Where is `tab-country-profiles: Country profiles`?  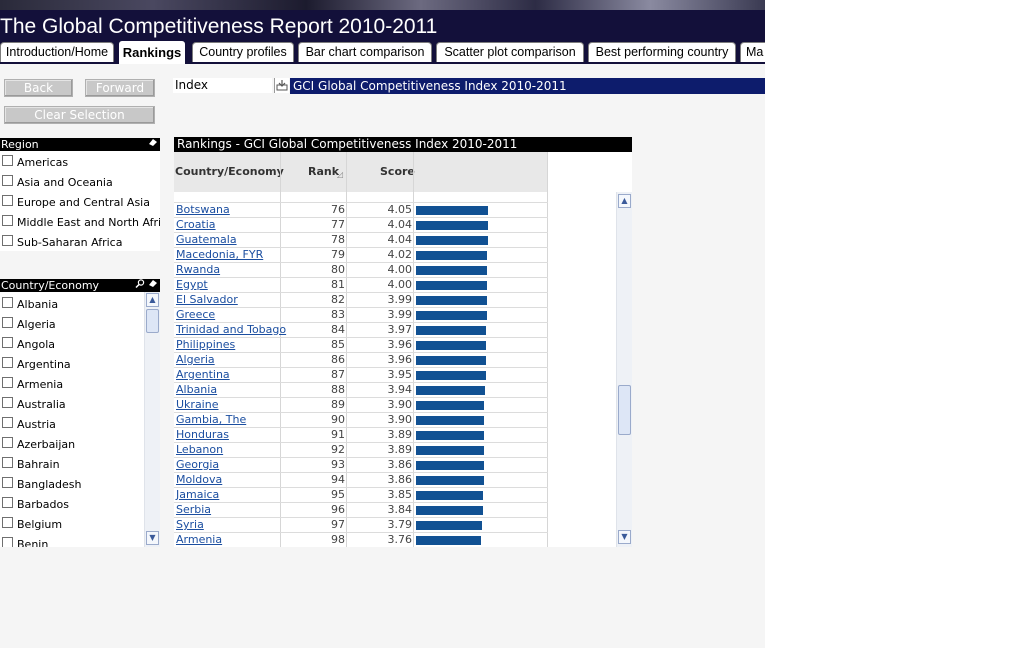
tab-country-profiles: Country profiles is located at coordinates (243, 52).